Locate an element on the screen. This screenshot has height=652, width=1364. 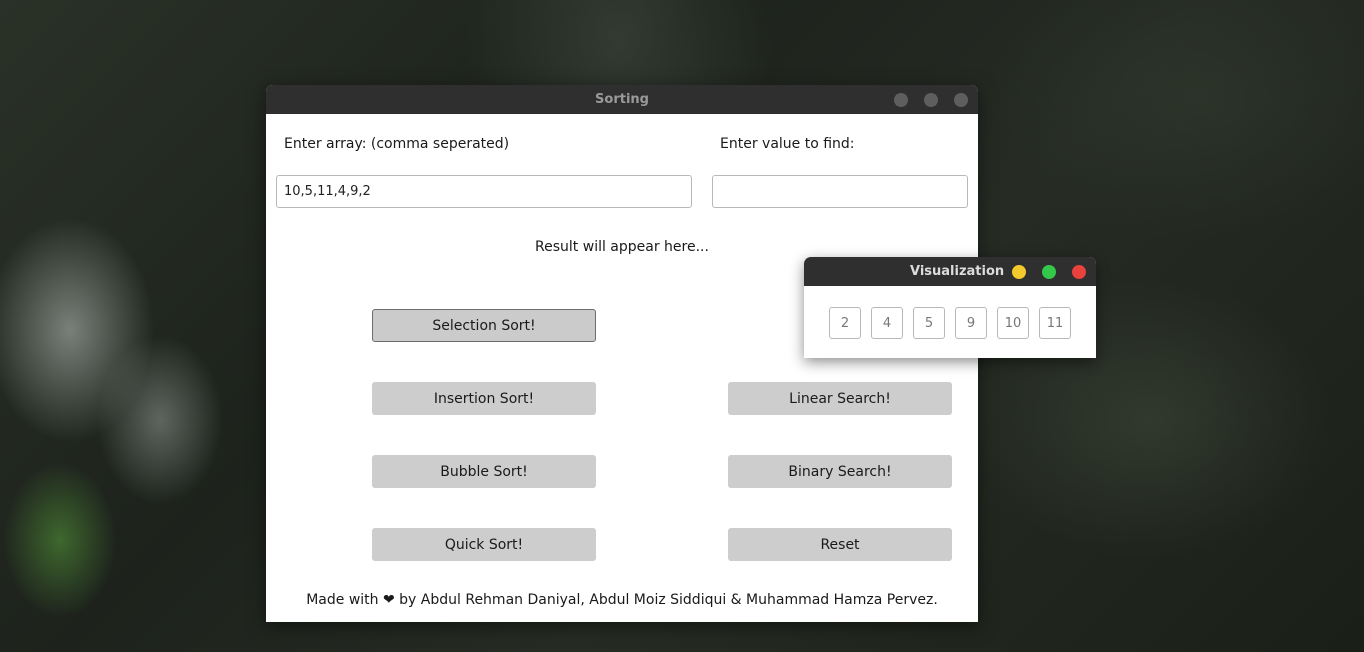
array-input is located at coordinates (484, 191).